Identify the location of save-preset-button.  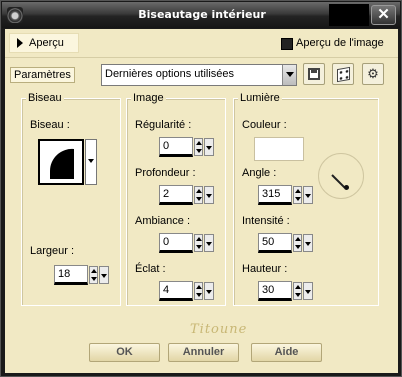
(314, 74).